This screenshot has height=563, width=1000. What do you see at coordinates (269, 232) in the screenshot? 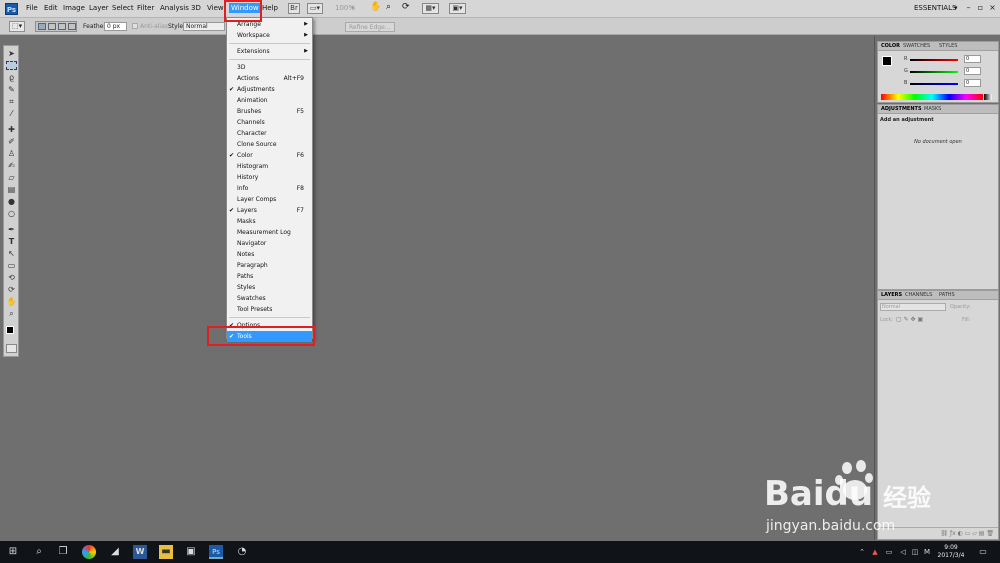
I see `window-menu-item-measurement-log: Measurement Log` at bounding box center [269, 232].